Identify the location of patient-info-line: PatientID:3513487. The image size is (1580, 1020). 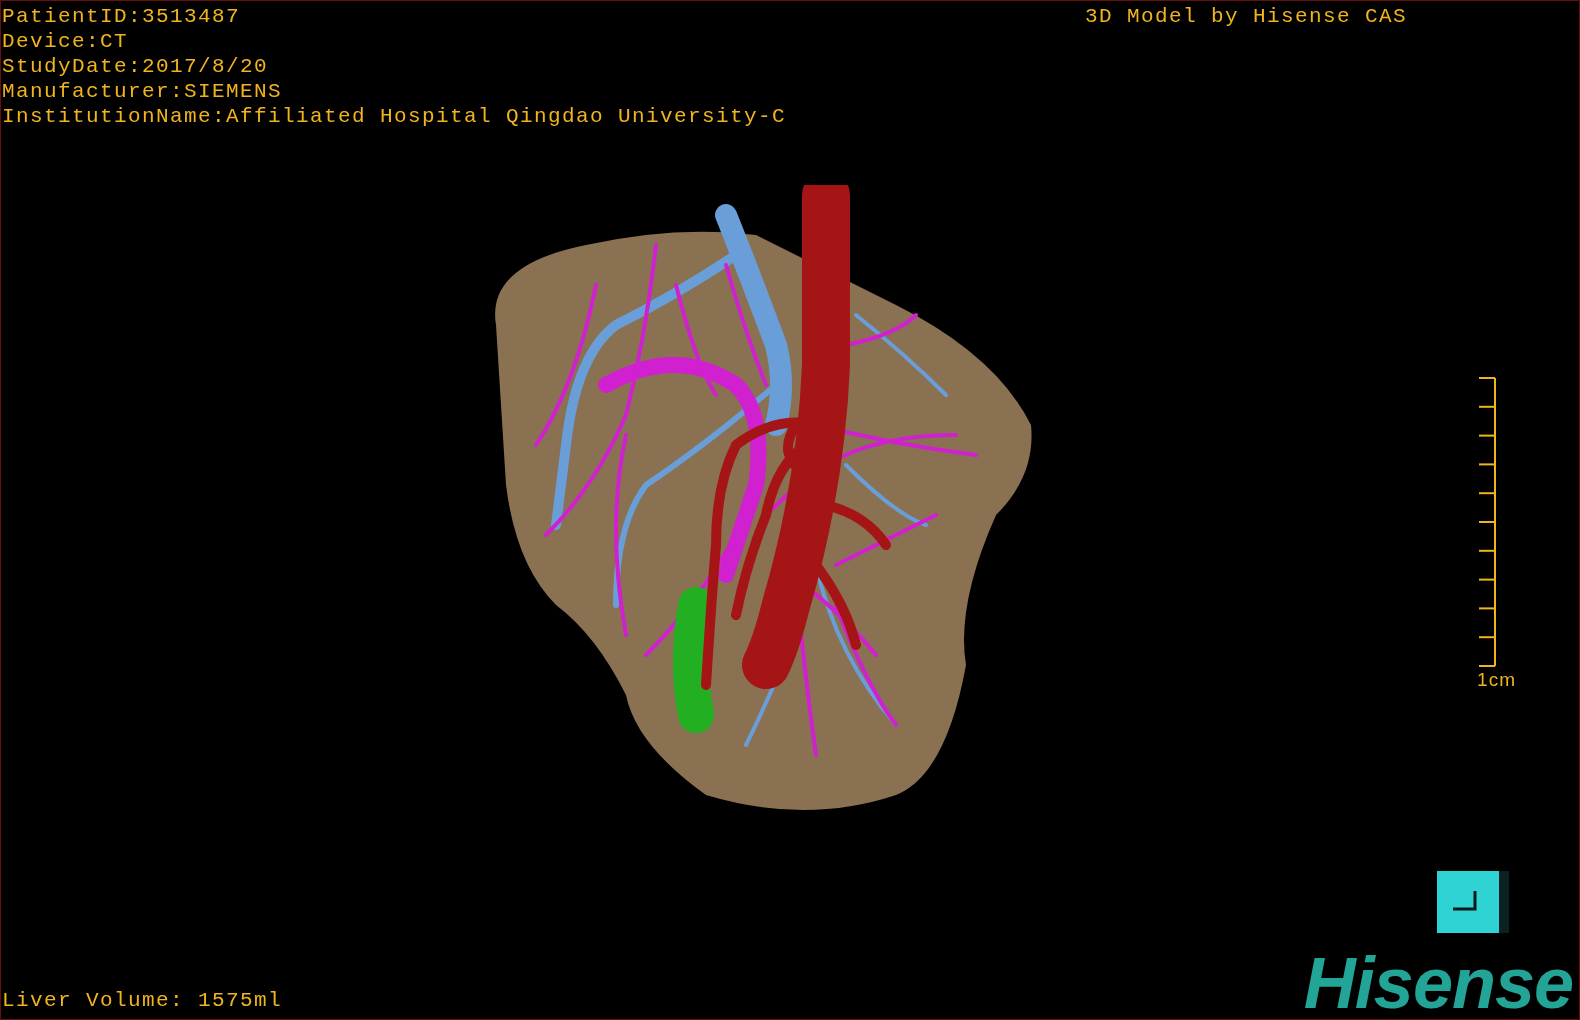
(122, 16).